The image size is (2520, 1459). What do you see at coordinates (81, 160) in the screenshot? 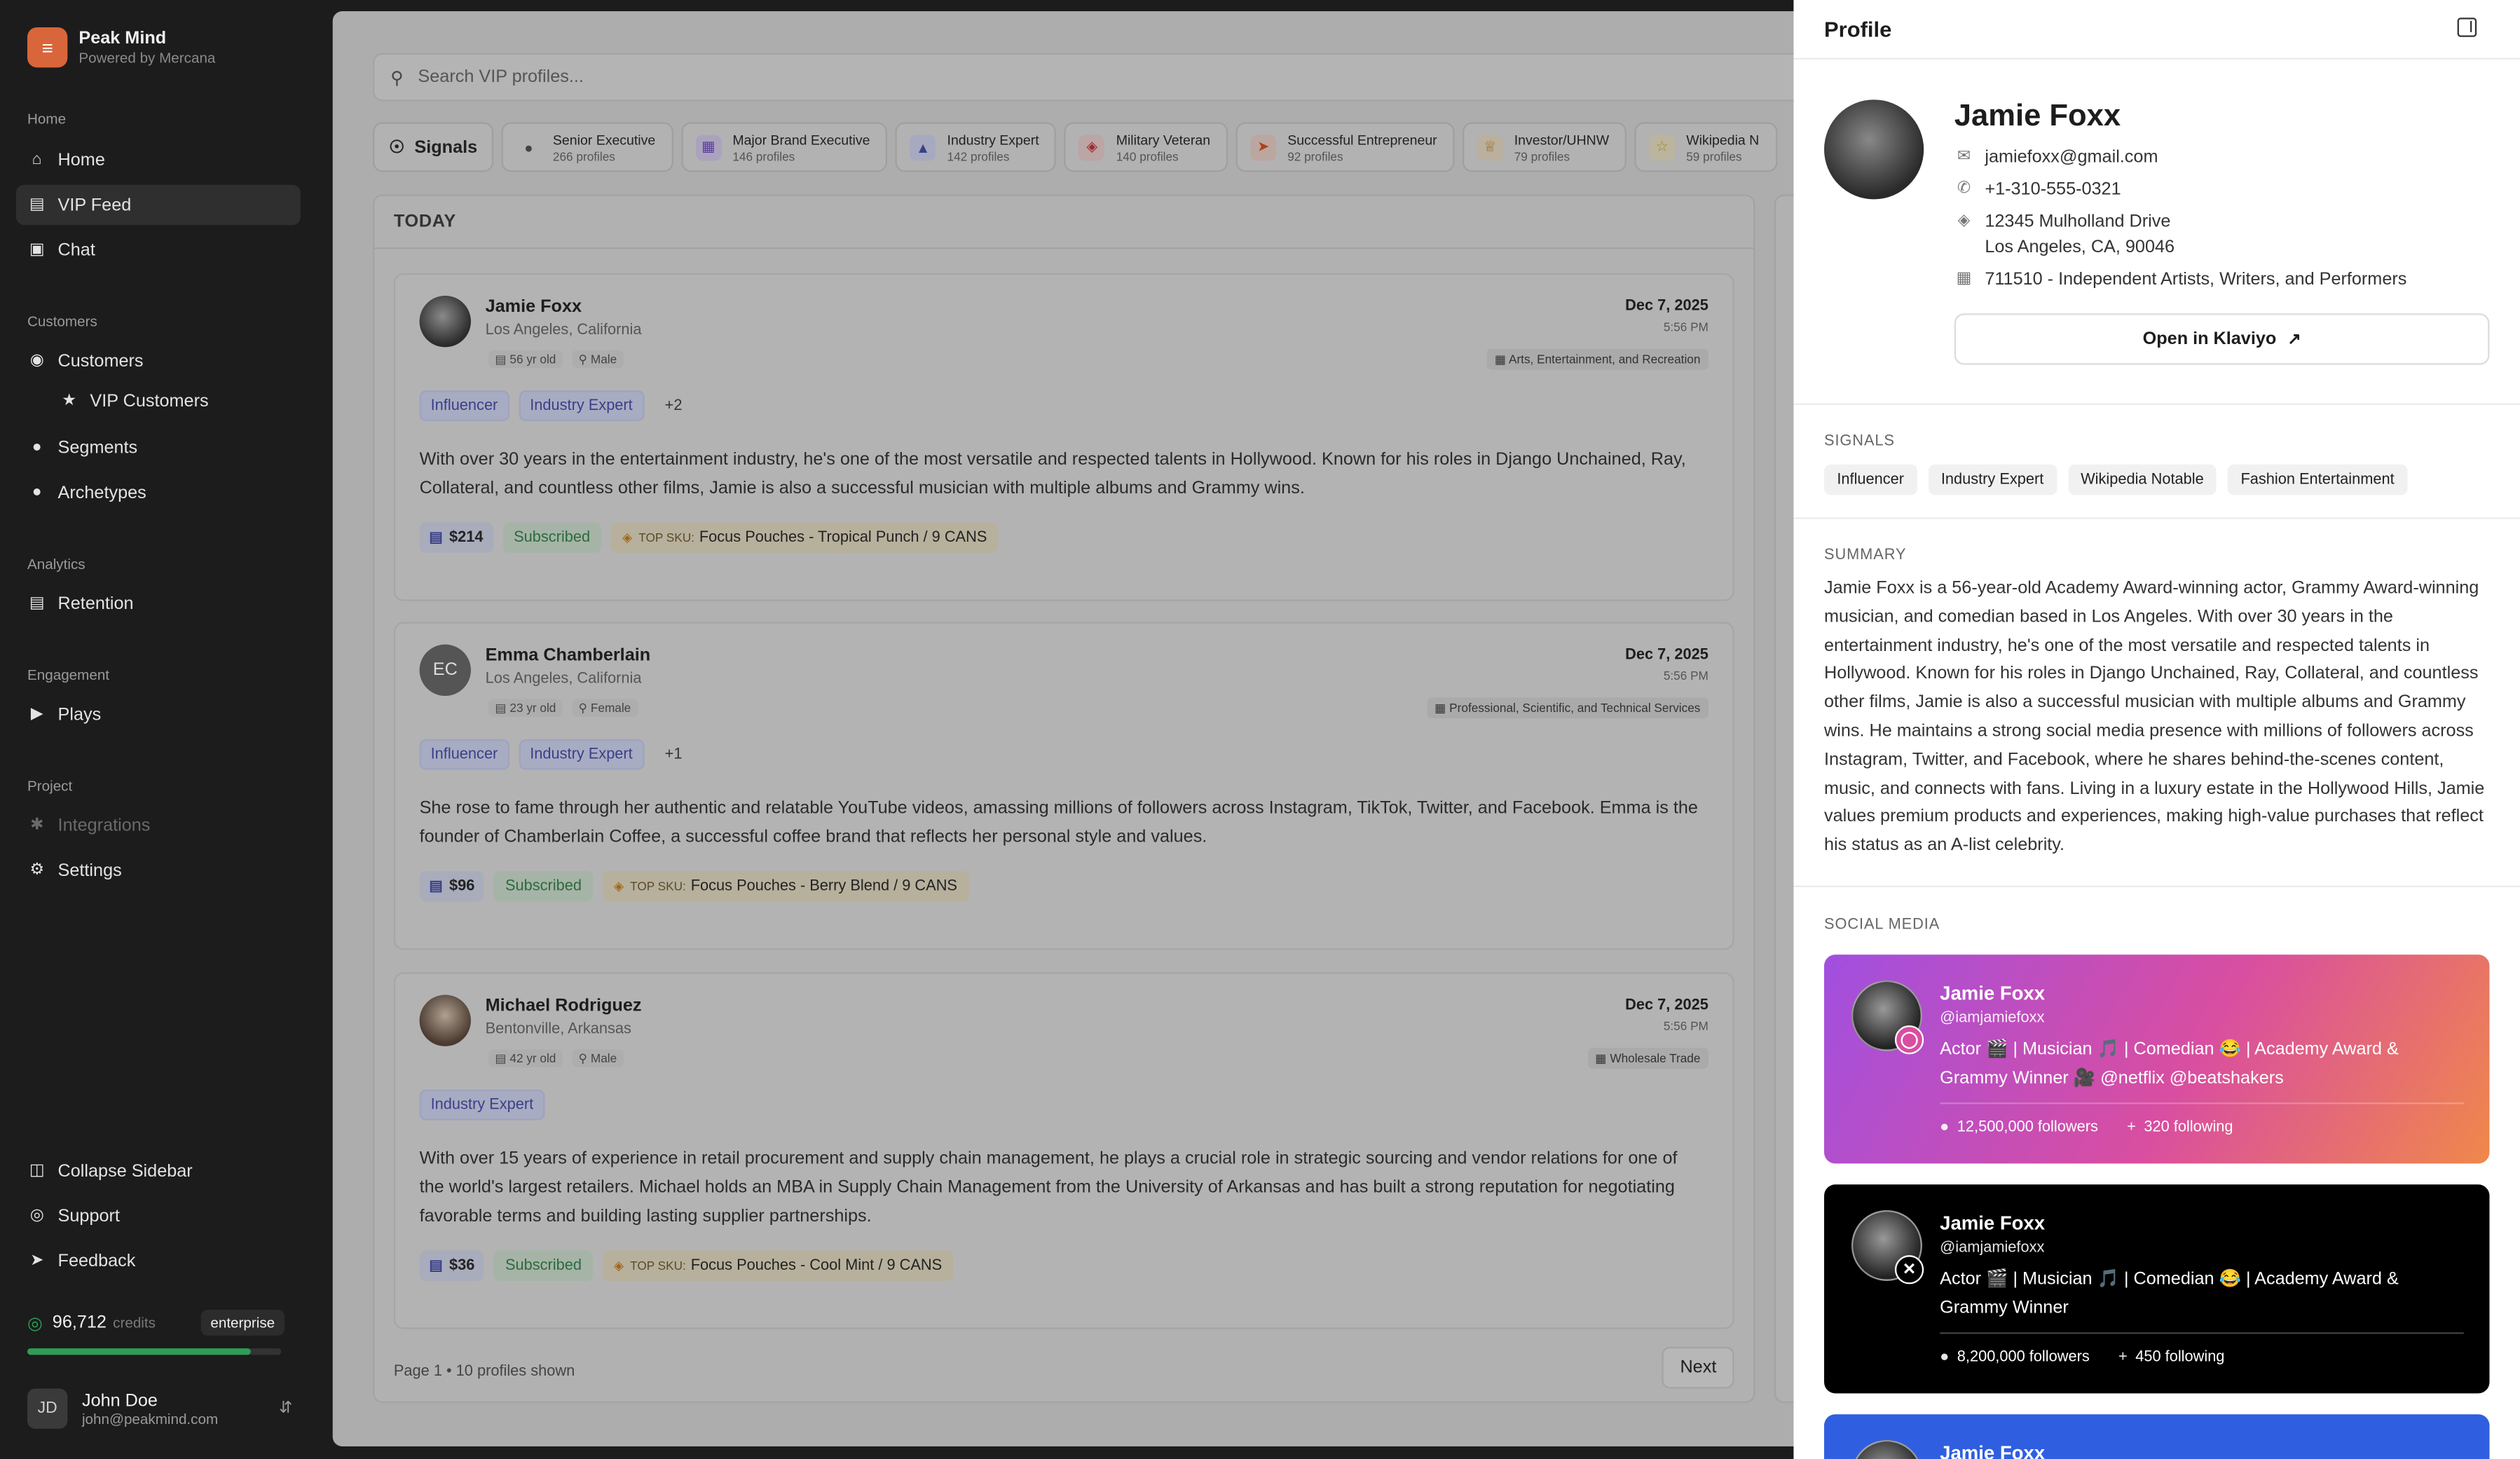
I see `sidebar-item-label: Home` at bounding box center [81, 160].